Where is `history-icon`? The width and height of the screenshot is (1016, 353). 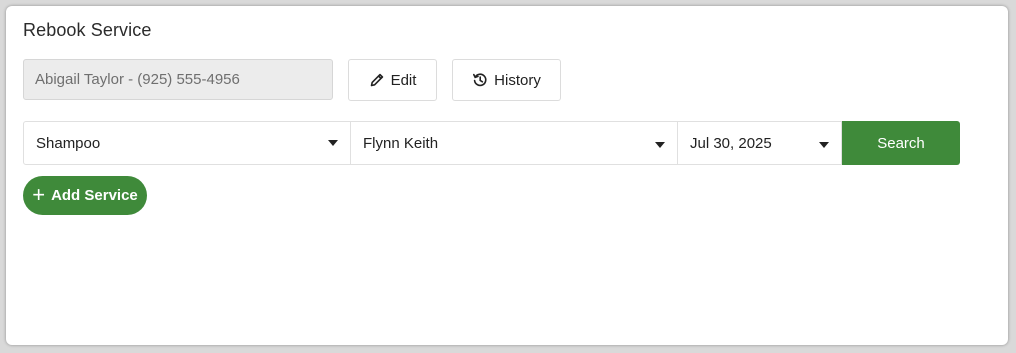 history-icon is located at coordinates (480, 80).